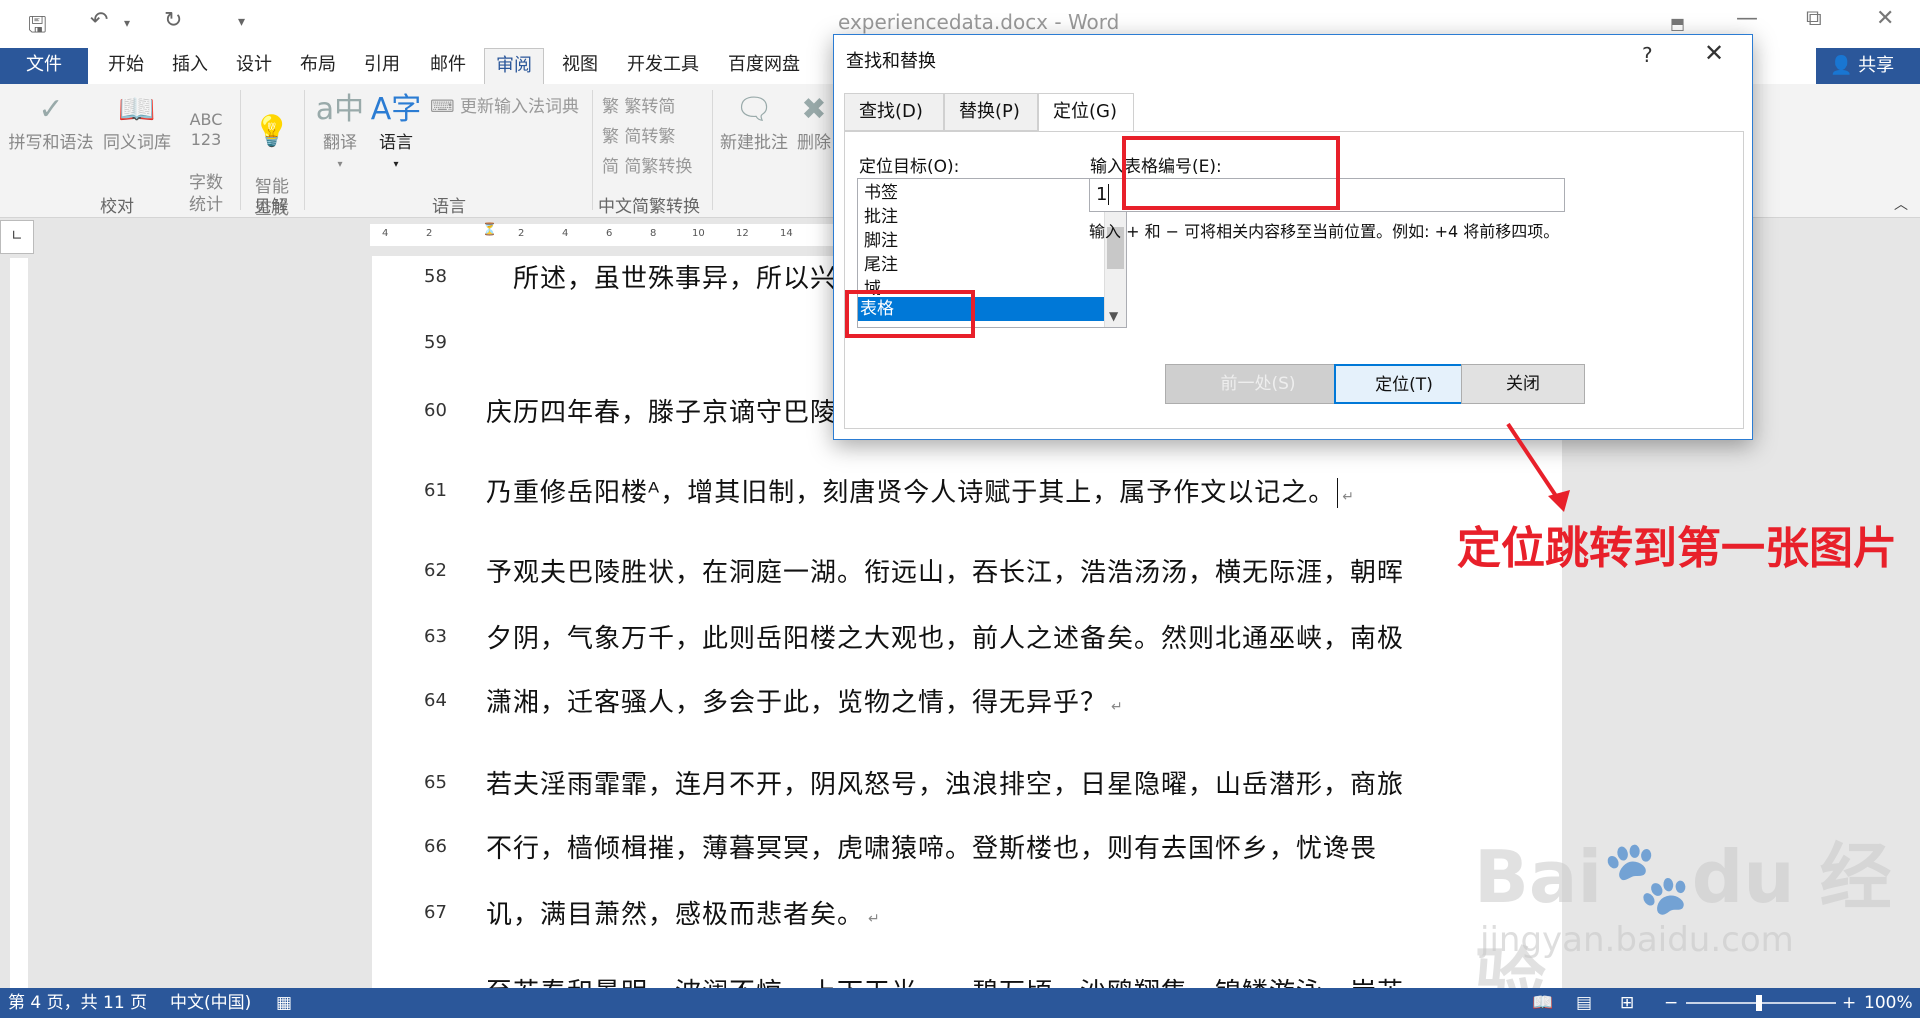 This screenshot has height=1018, width=1920. I want to click on document-line: 65 若夫淫雨霏霏，连月不开，阴风怒号，浊浪排空，日星隐曜，山岳潜形，商旅, so click(967, 782).